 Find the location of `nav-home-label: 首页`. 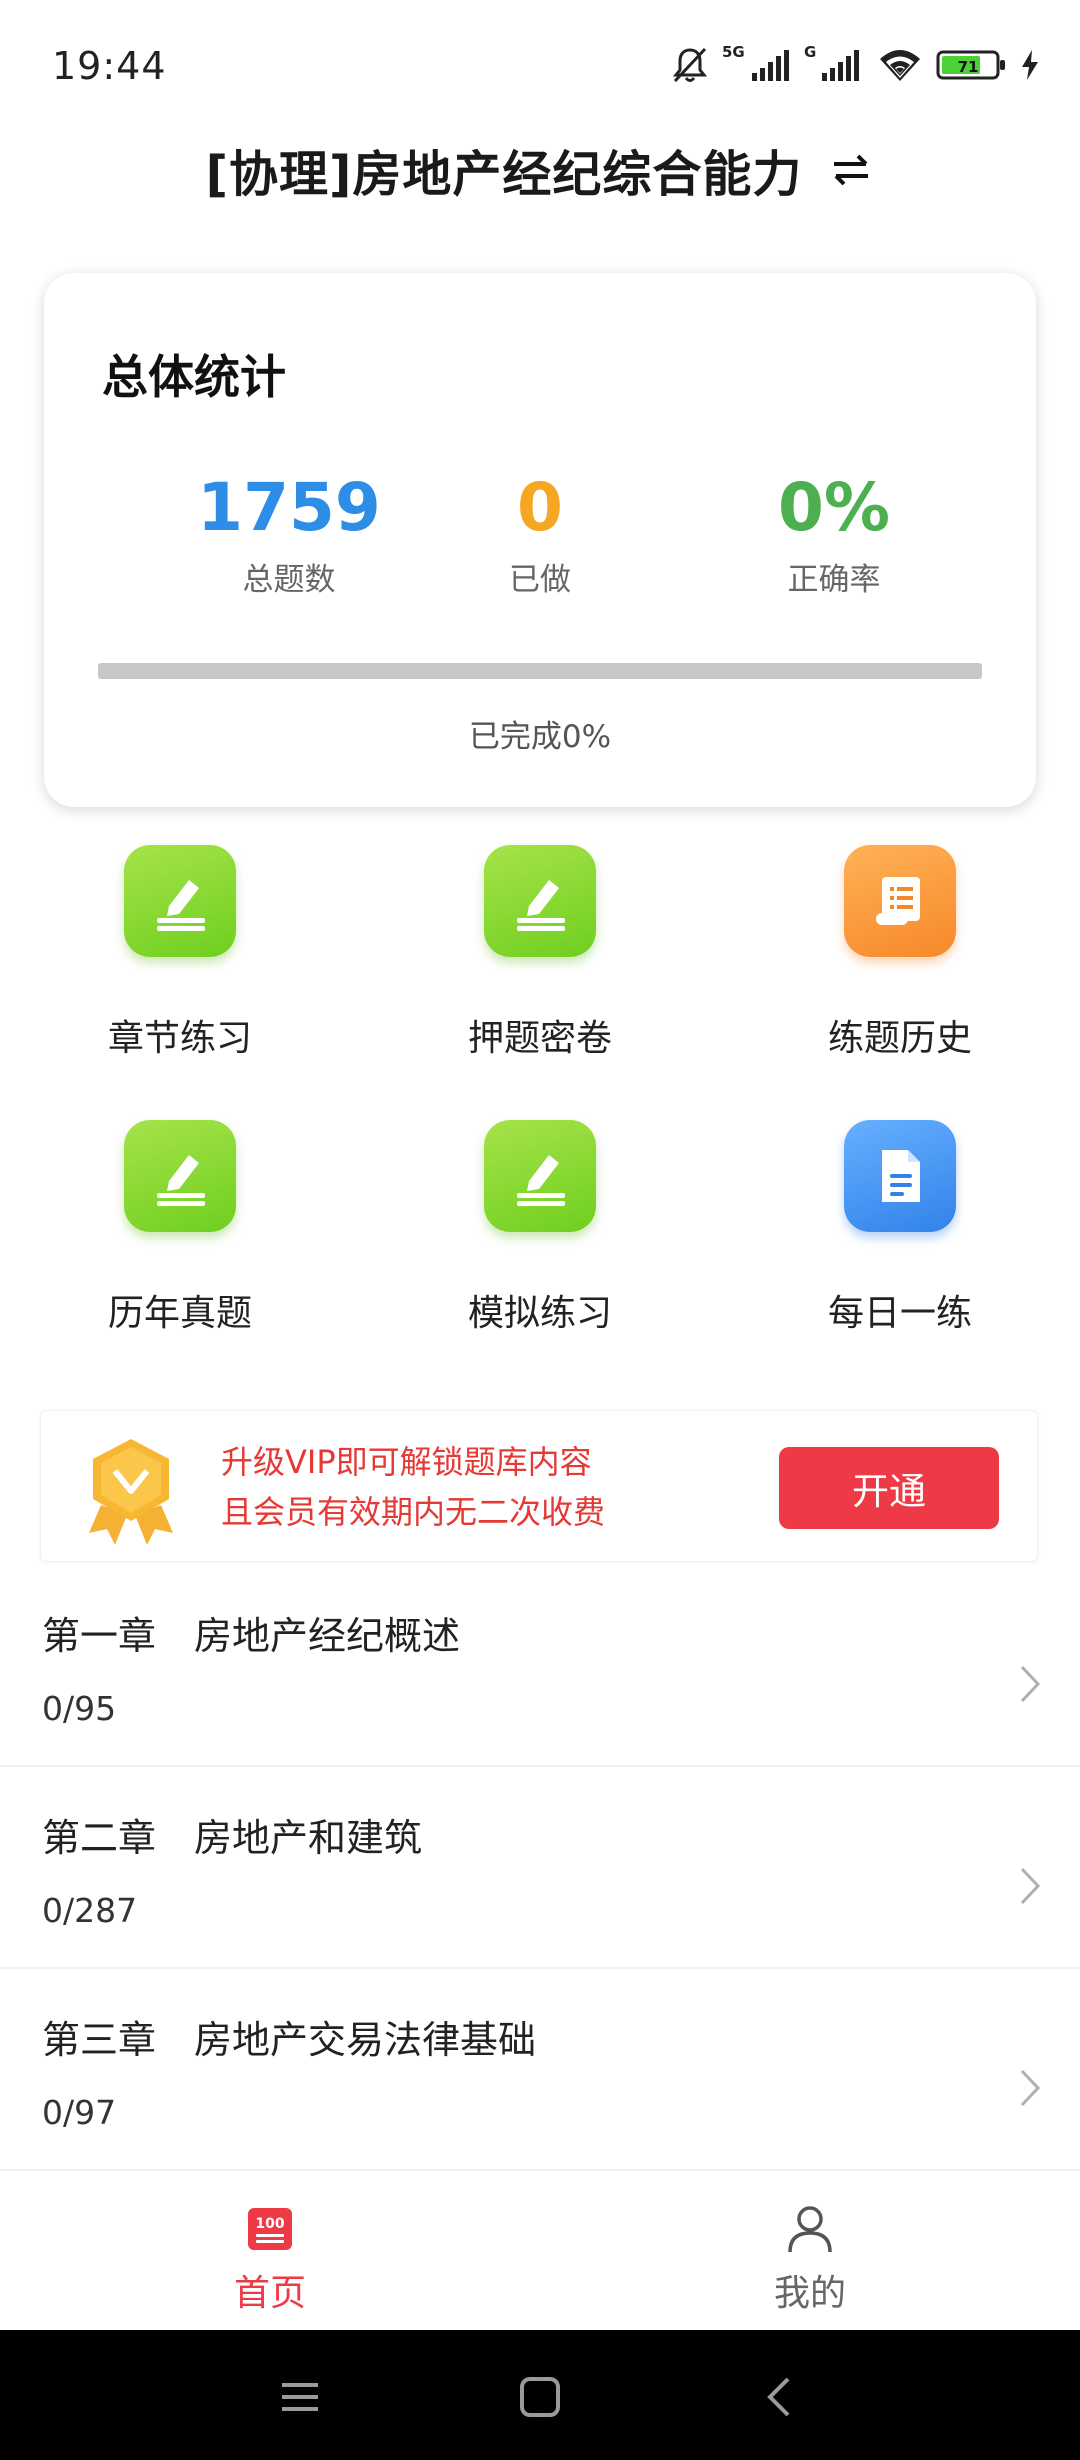

nav-home-label: 首页 is located at coordinates (269, 2293).